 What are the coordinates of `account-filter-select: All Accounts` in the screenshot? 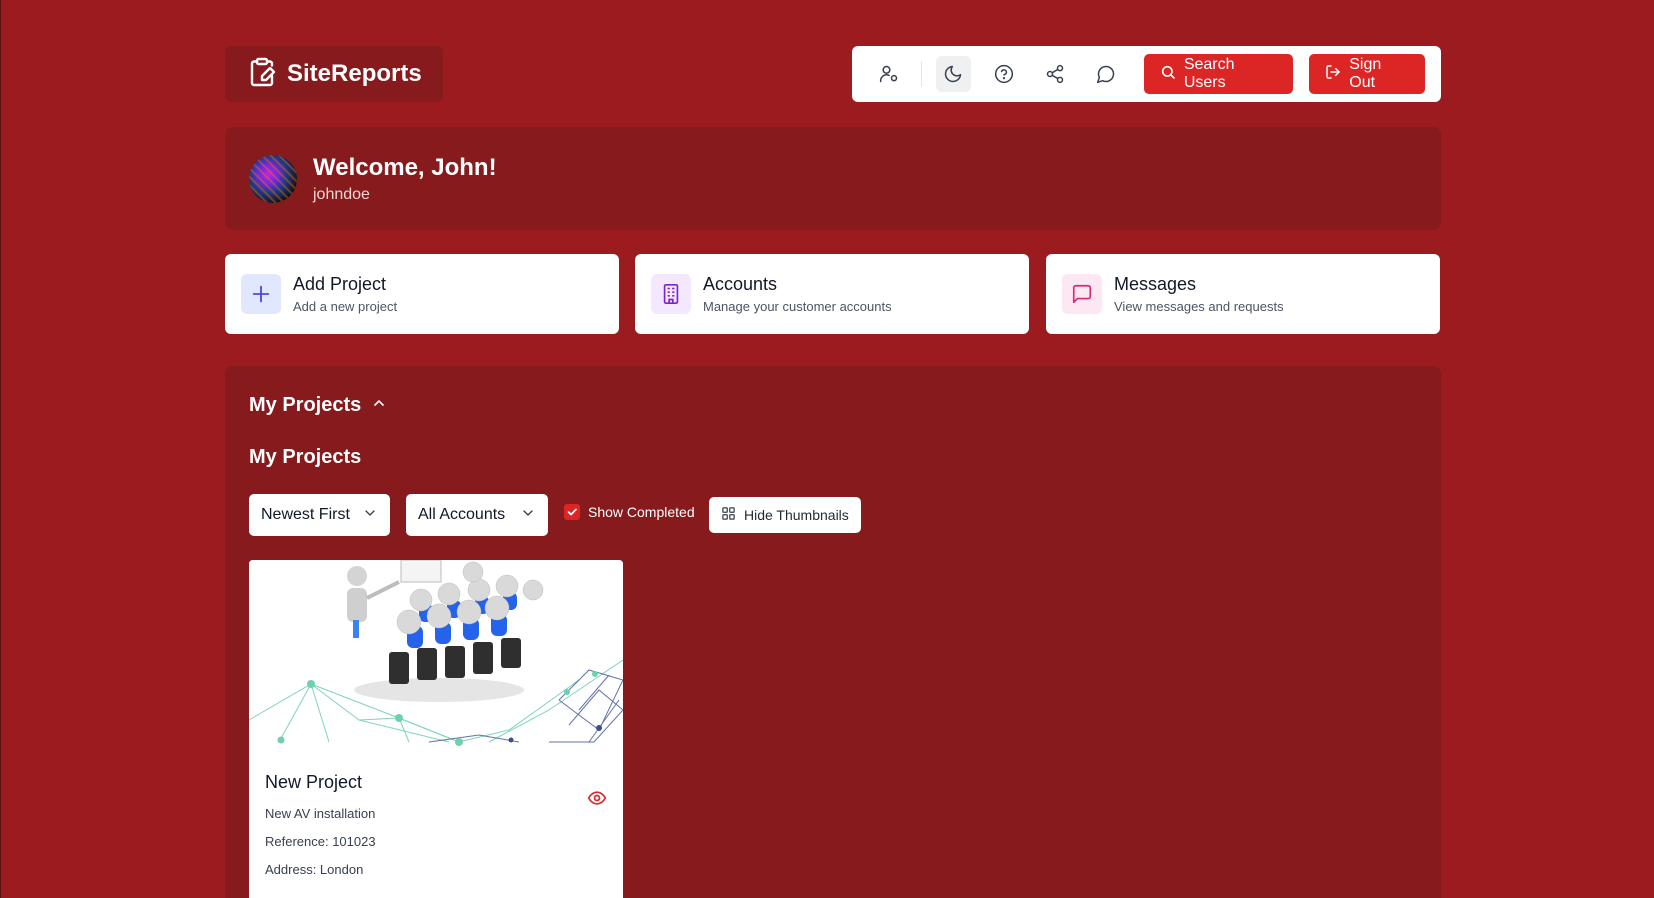 It's located at (477, 515).